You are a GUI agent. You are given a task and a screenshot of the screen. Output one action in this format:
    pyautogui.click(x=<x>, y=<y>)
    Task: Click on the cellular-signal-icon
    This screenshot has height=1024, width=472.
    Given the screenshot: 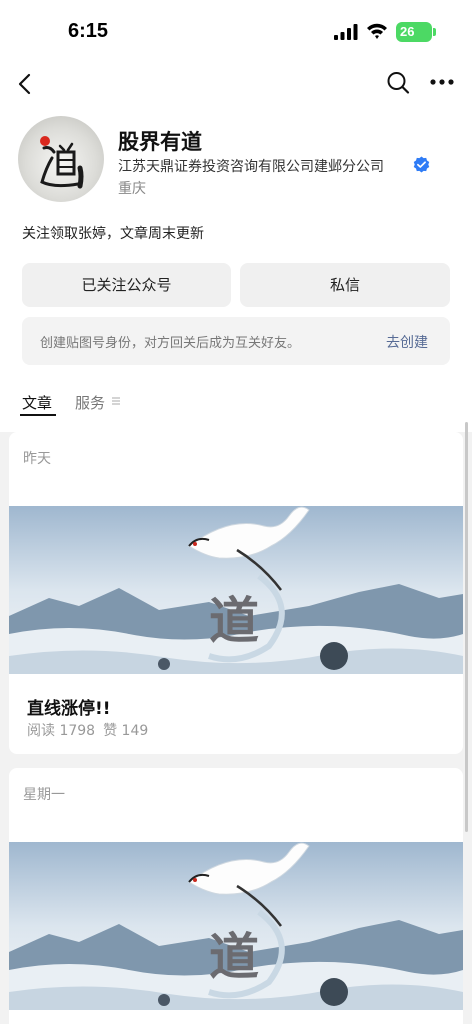 What is the action you would take?
    pyautogui.click(x=346, y=32)
    